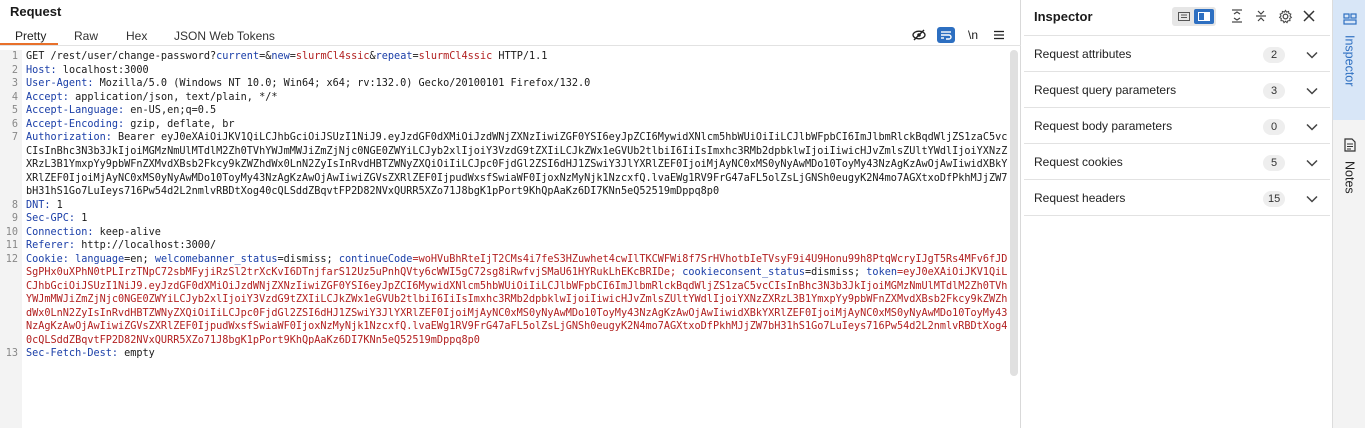 The height and width of the screenshot is (428, 1365). What do you see at coordinates (11, 245) in the screenshot?
I see `line-number: 11` at bounding box center [11, 245].